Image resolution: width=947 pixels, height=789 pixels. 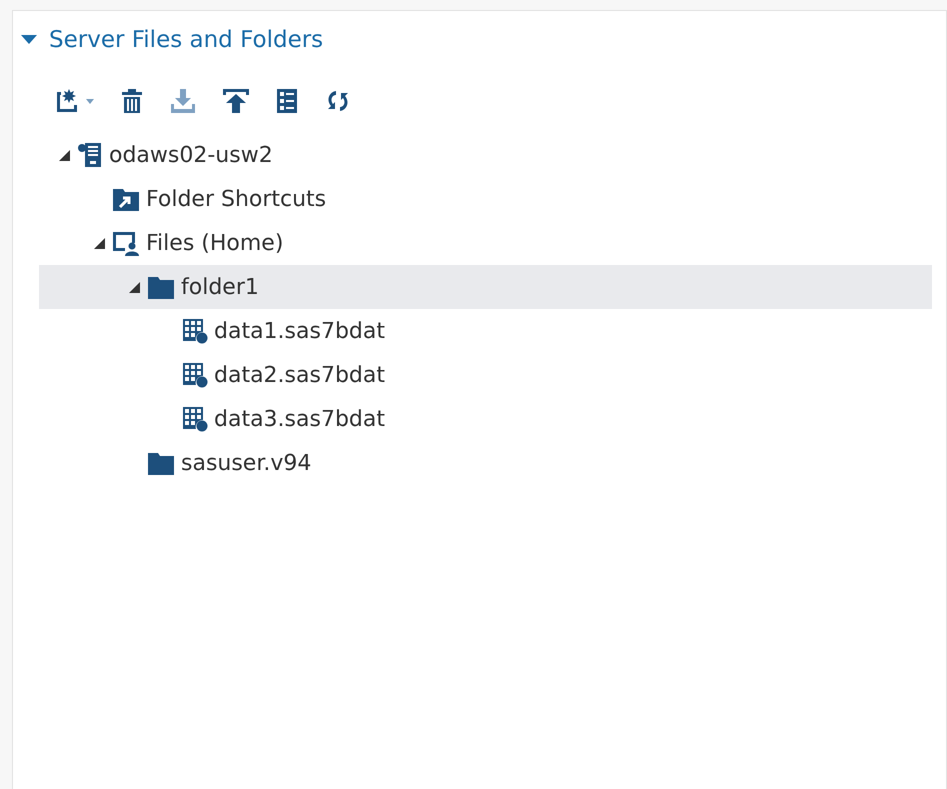 What do you see at coordinates (186, 40) in the screenshot?
I see `panel-title: Server Files and Folders` at bounding box center [186, 40].